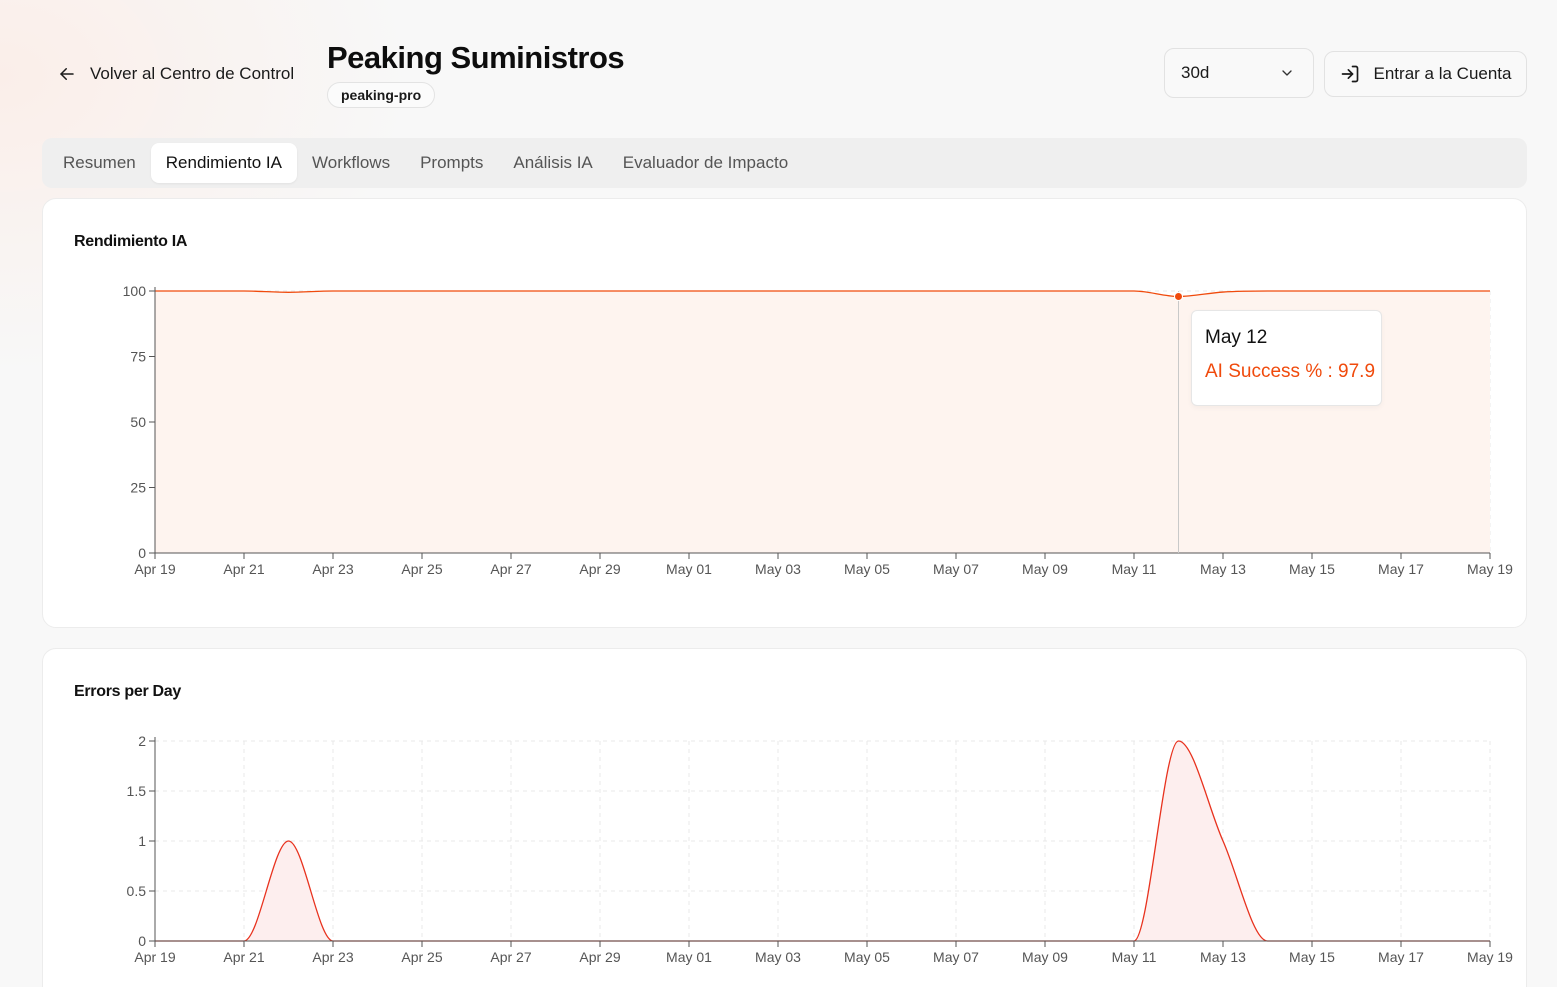 This screenshot has height=987, width=1557. What do you see at coordinates (137, 791) in the screenshot?
I see `y-tick-label: 1.5` at bounding box center [137, 791].